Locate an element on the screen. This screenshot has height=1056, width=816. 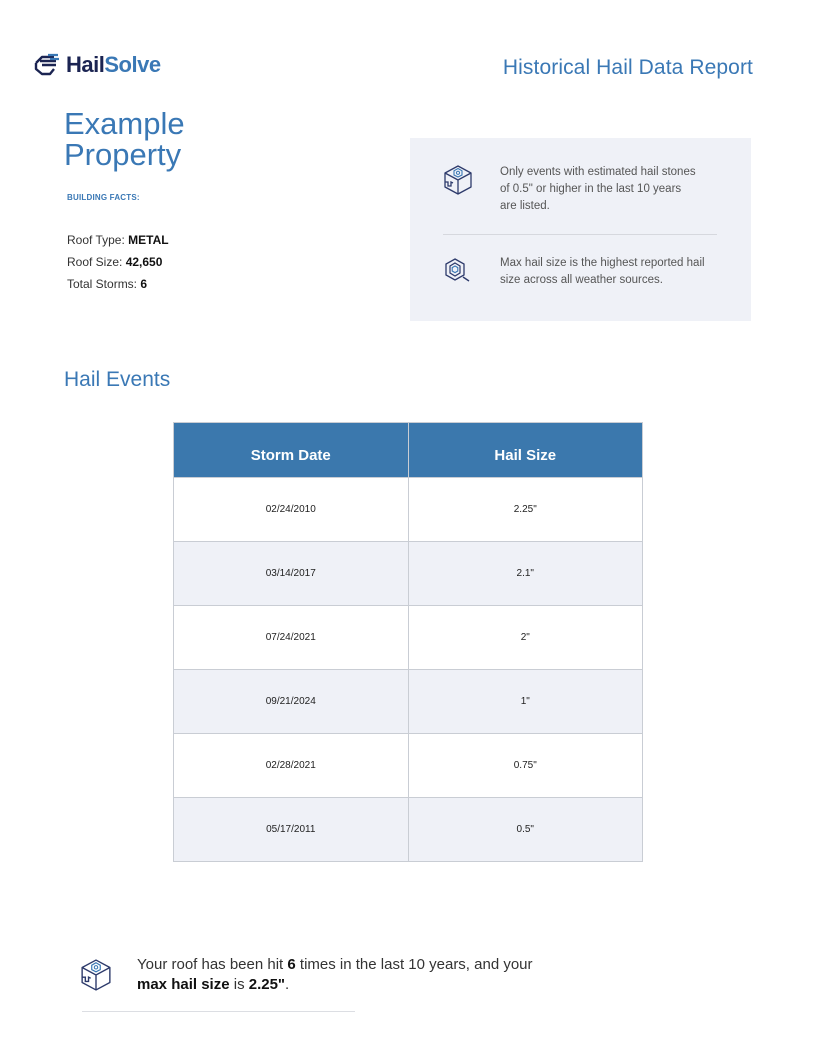
fact-roof-size: Roof Size: 42,650 is located at coordinates (118, 265).